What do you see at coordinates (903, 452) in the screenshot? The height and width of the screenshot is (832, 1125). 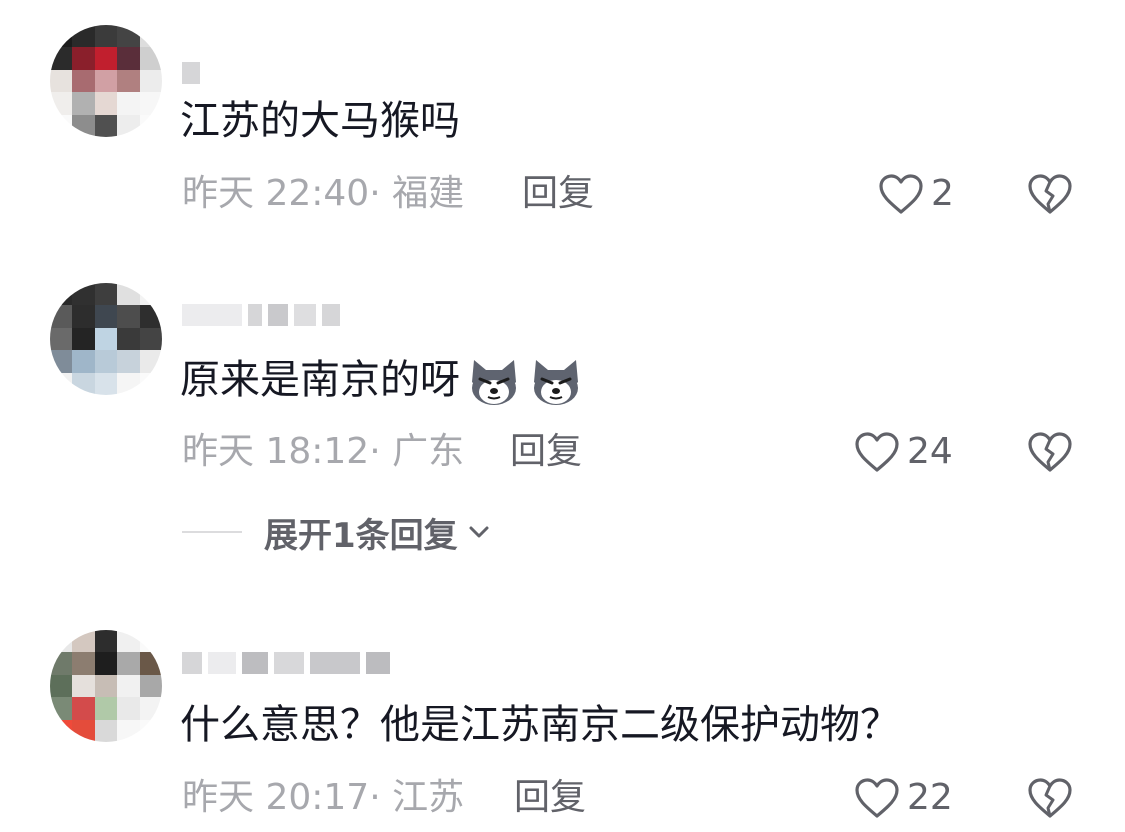 I see `like-button: 24` at bounding box center [903, 452].